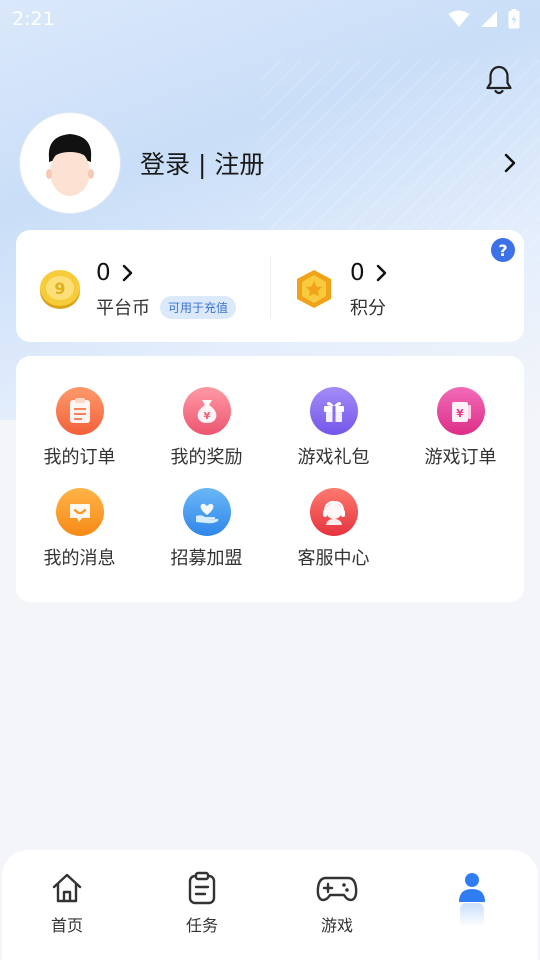  Describe the element at coordinates (333, 558) in the screenshot. I see `menu-label: 客服中心` at that location.